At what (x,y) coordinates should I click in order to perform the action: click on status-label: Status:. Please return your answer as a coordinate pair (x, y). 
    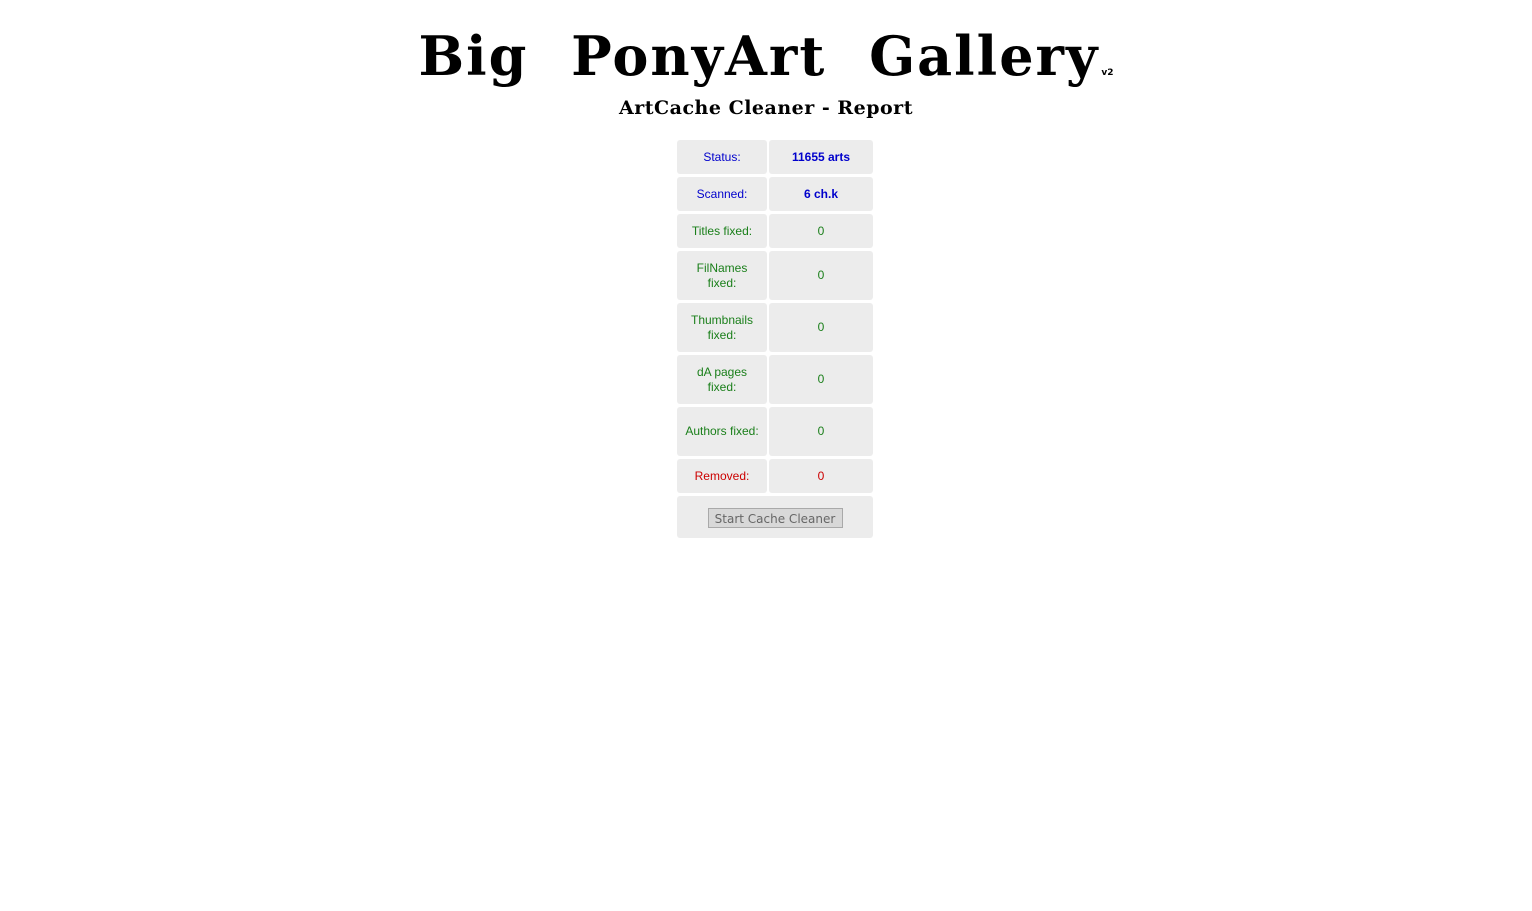
    Looking at the image, I should click on (722, 157).